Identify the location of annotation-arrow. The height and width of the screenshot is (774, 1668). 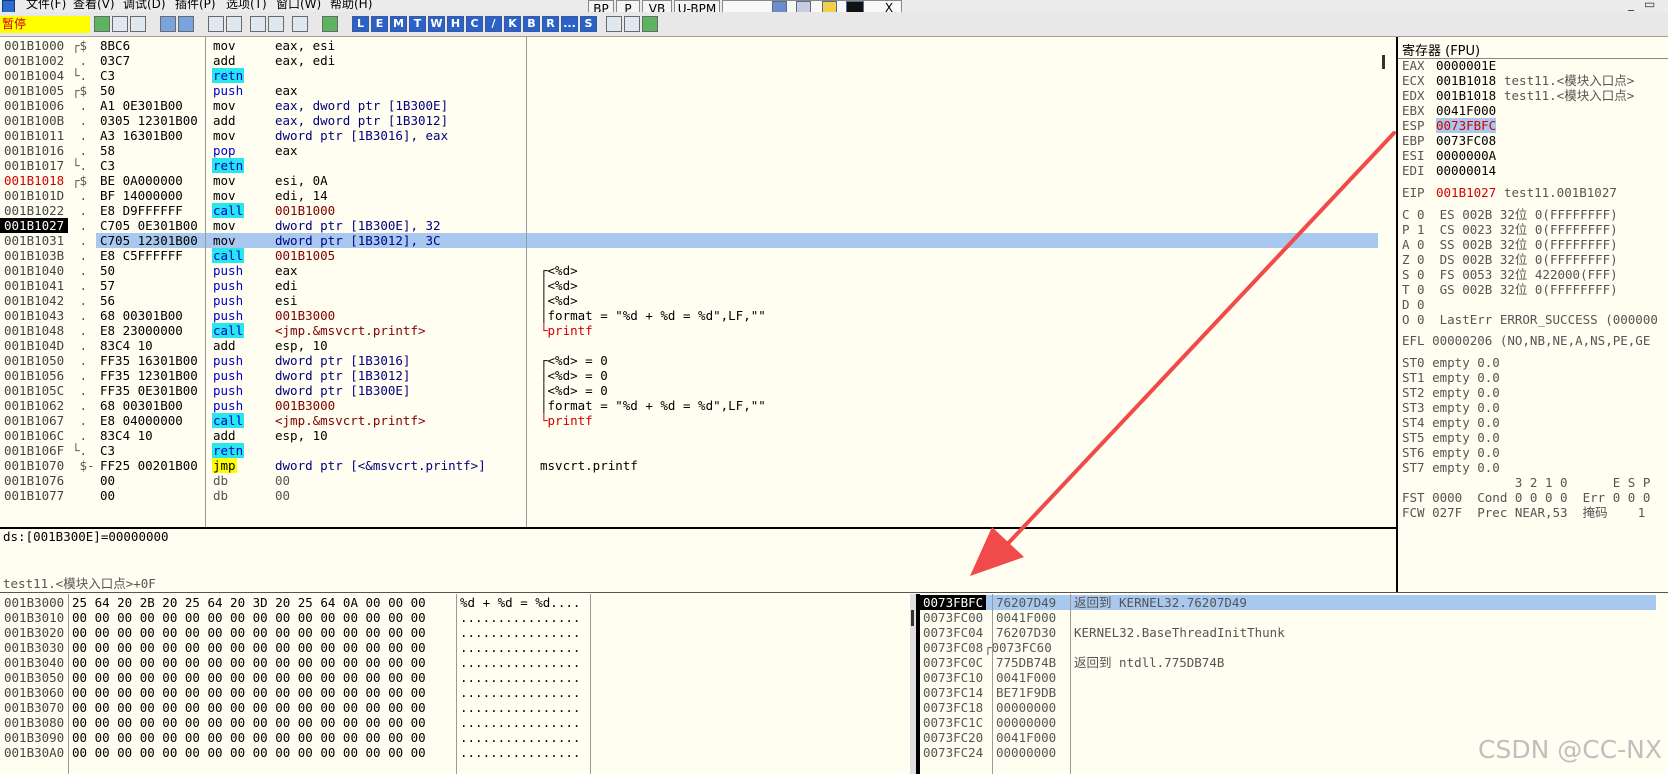
(1183, 353).